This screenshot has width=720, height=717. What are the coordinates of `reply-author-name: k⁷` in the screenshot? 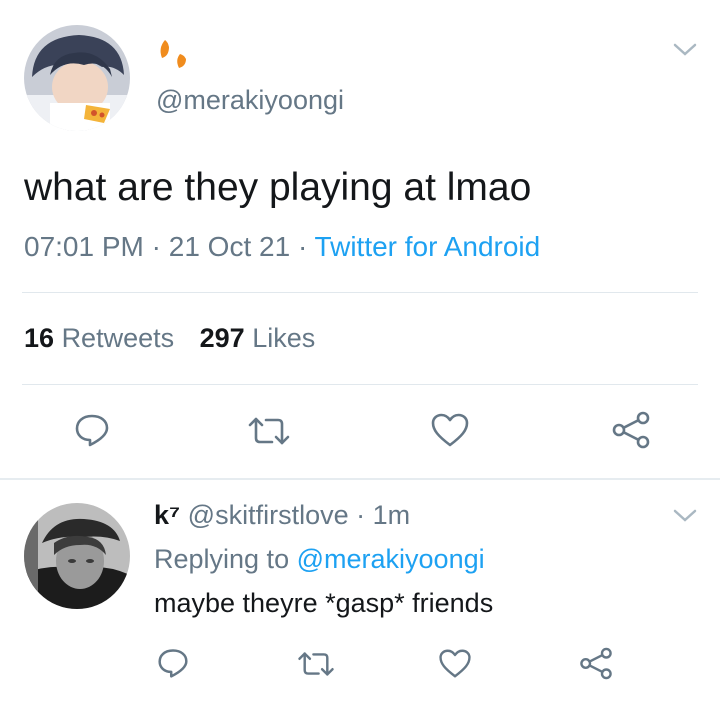 It's located at (167, 515).